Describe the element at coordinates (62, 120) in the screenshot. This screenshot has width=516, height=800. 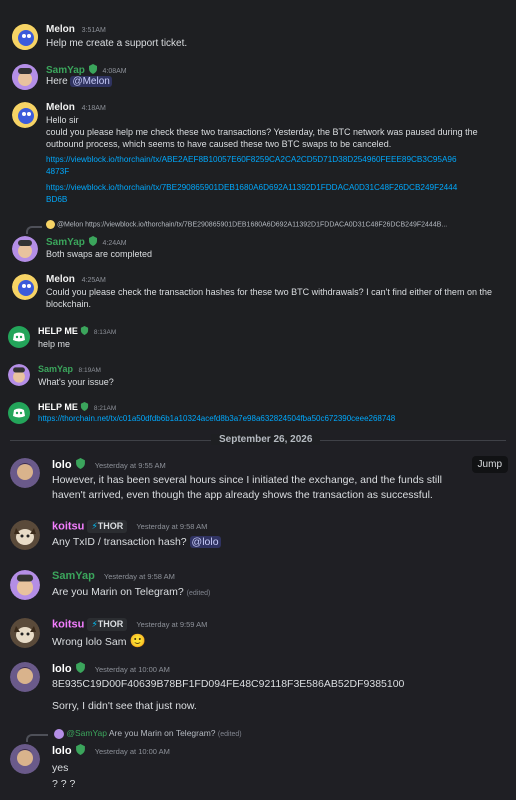
I see `message-line: Hello sir` at that location.